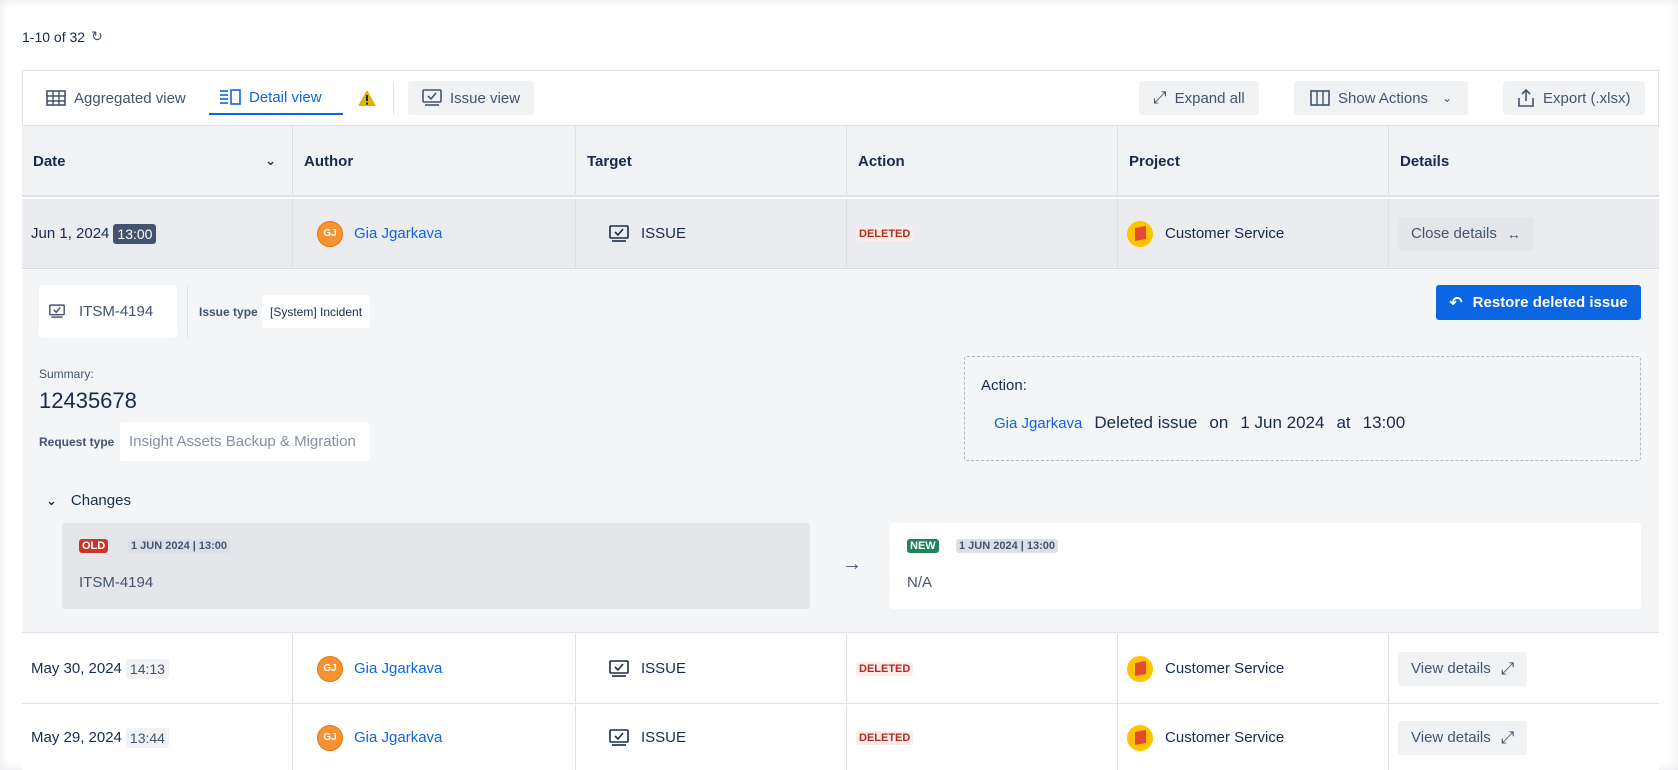 The height and width of the screenshot is (770, 1678). I want to click on show-actions-label: Show Actions, so click(1383, 98).